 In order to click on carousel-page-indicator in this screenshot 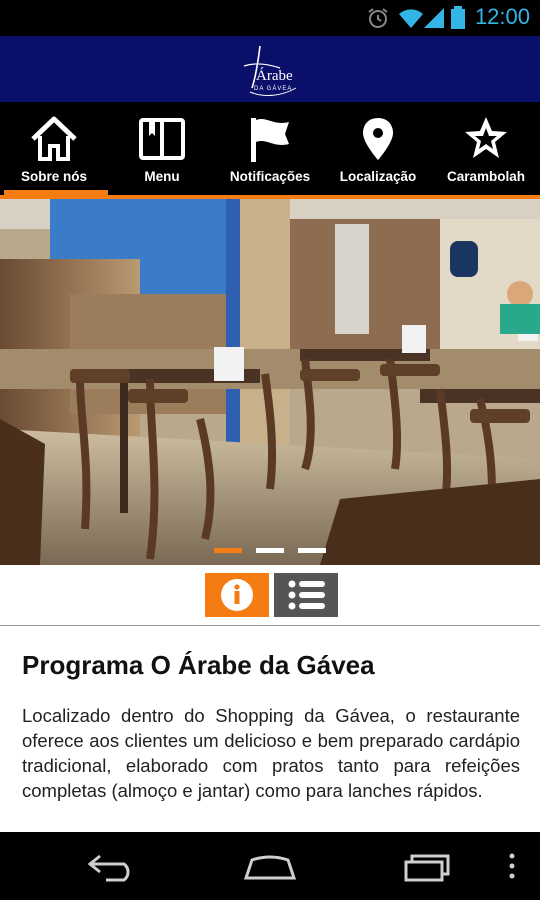, I will do `click(270, 551)`.